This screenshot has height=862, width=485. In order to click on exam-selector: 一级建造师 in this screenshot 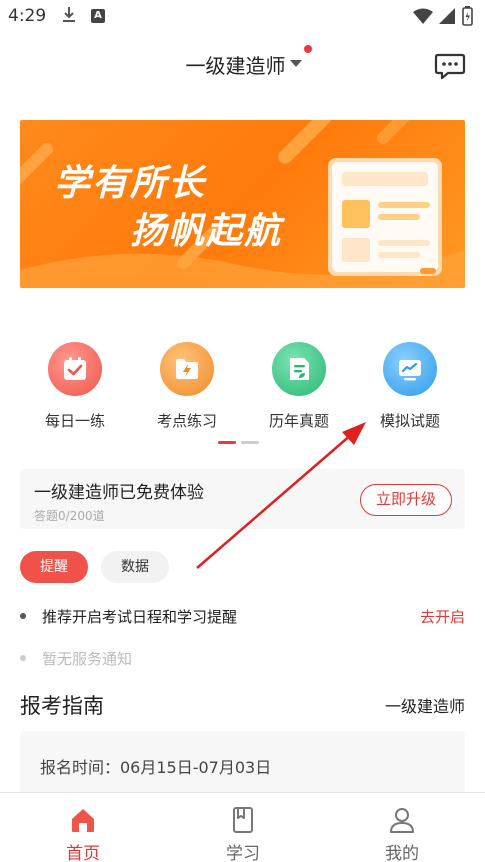, I will do `click(242, 64)`.